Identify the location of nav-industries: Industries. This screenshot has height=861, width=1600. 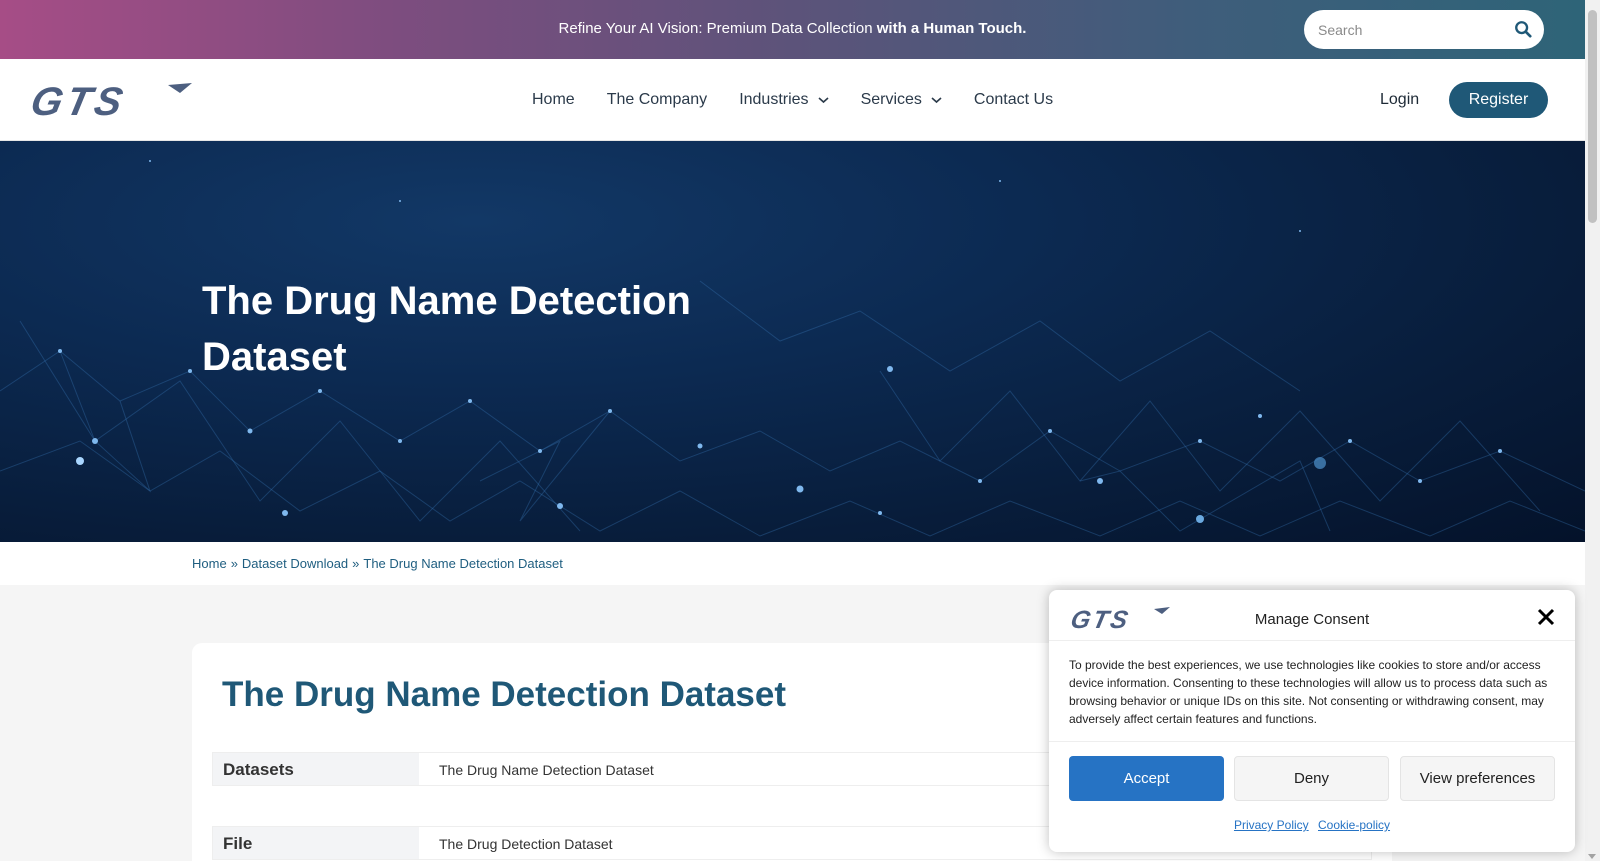
(784, 100).